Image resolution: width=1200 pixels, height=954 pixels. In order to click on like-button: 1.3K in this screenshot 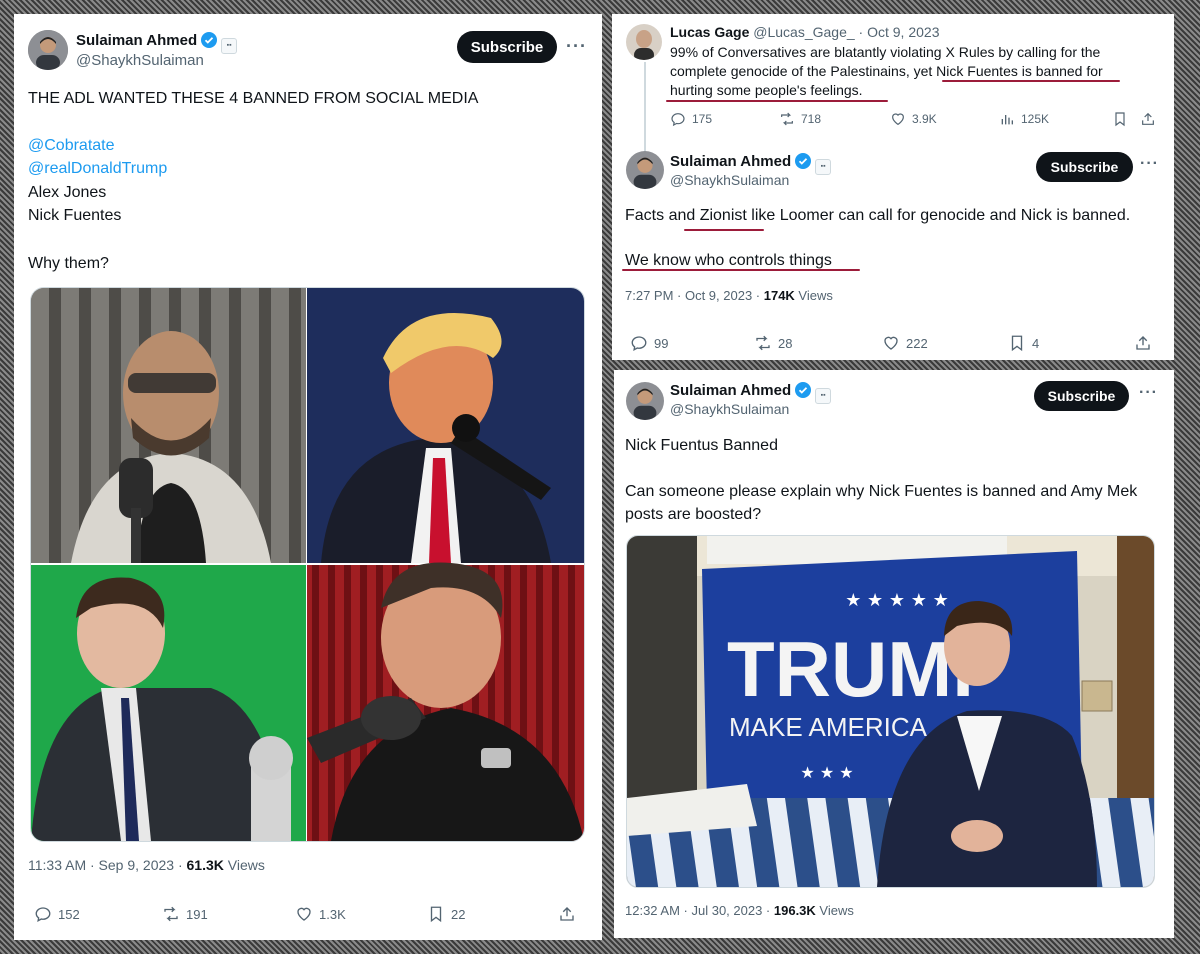, I will do `click(320, 914)`.